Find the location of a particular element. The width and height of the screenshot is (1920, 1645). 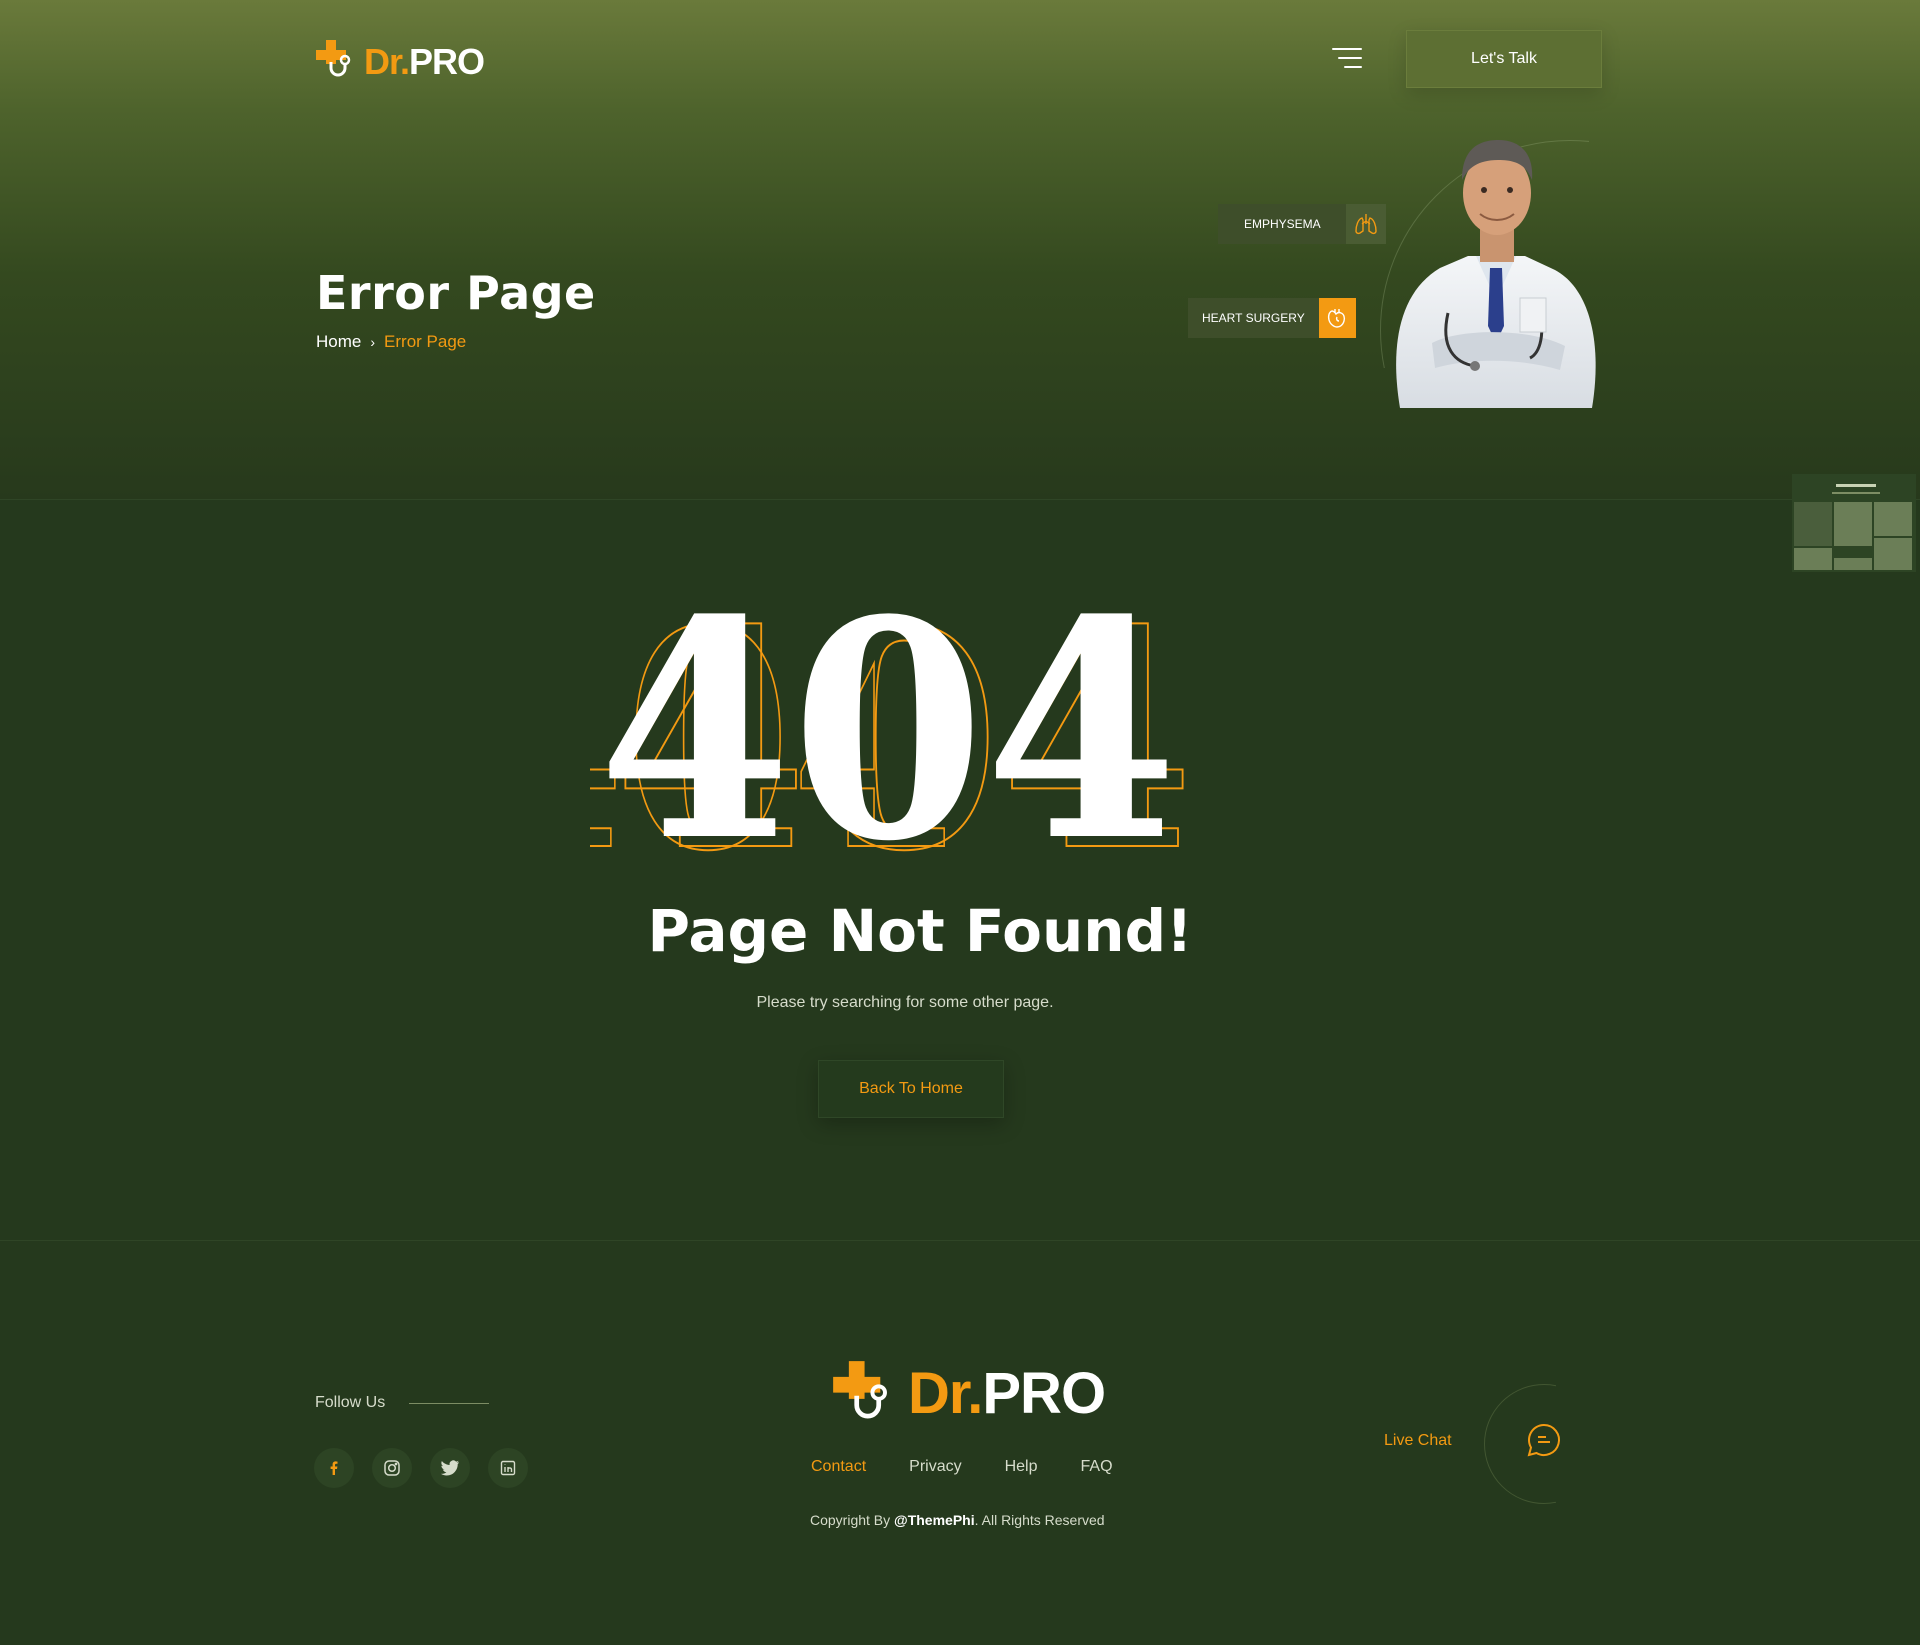

tag-heart-surgery: HEART SURGERY is located at coordinates (1272, 318).